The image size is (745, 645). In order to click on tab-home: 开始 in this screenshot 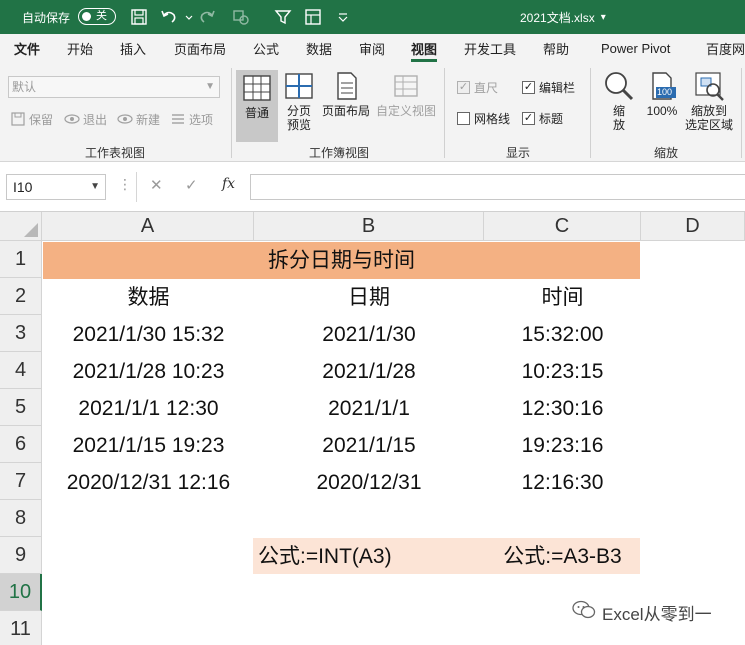, I will do `click(80, 48)`.